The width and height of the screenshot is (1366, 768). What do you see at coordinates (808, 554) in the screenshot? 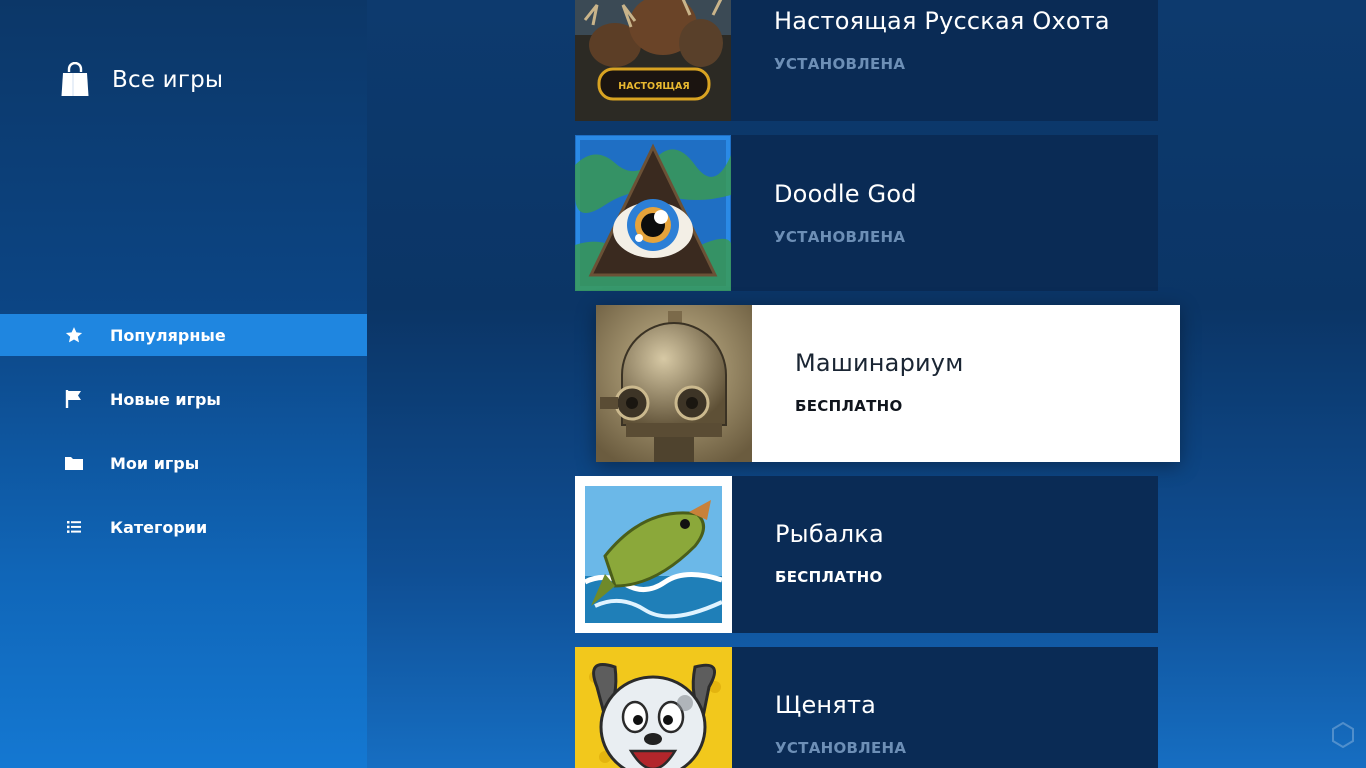
I see `game-info: Рыбалка БЕСПЛАТНО` at bounding box center [808, 554].